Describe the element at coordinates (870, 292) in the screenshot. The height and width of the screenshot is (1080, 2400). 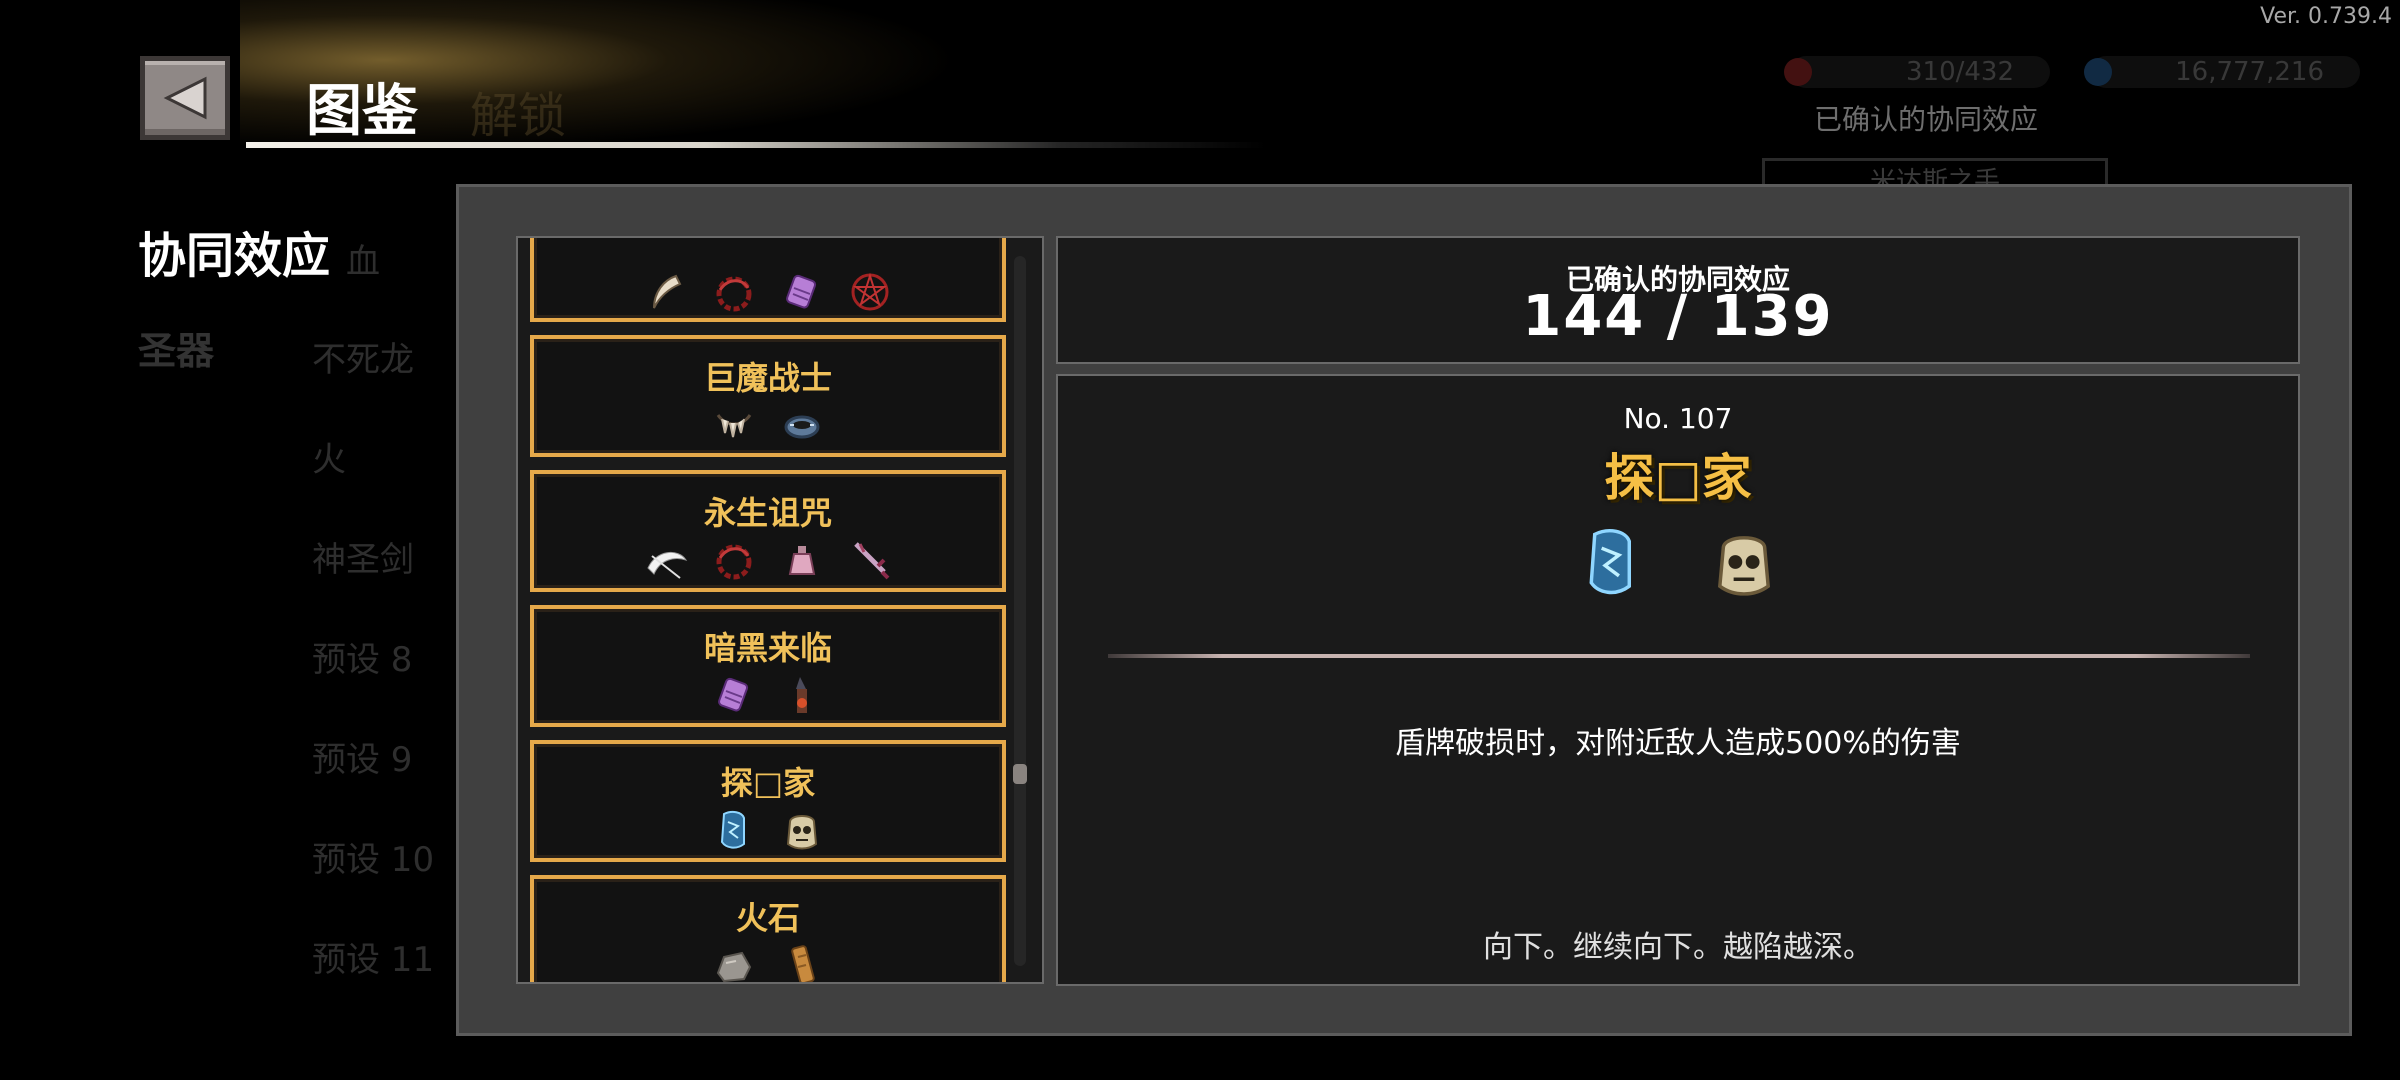
I see `pentagram-icon` at that location.